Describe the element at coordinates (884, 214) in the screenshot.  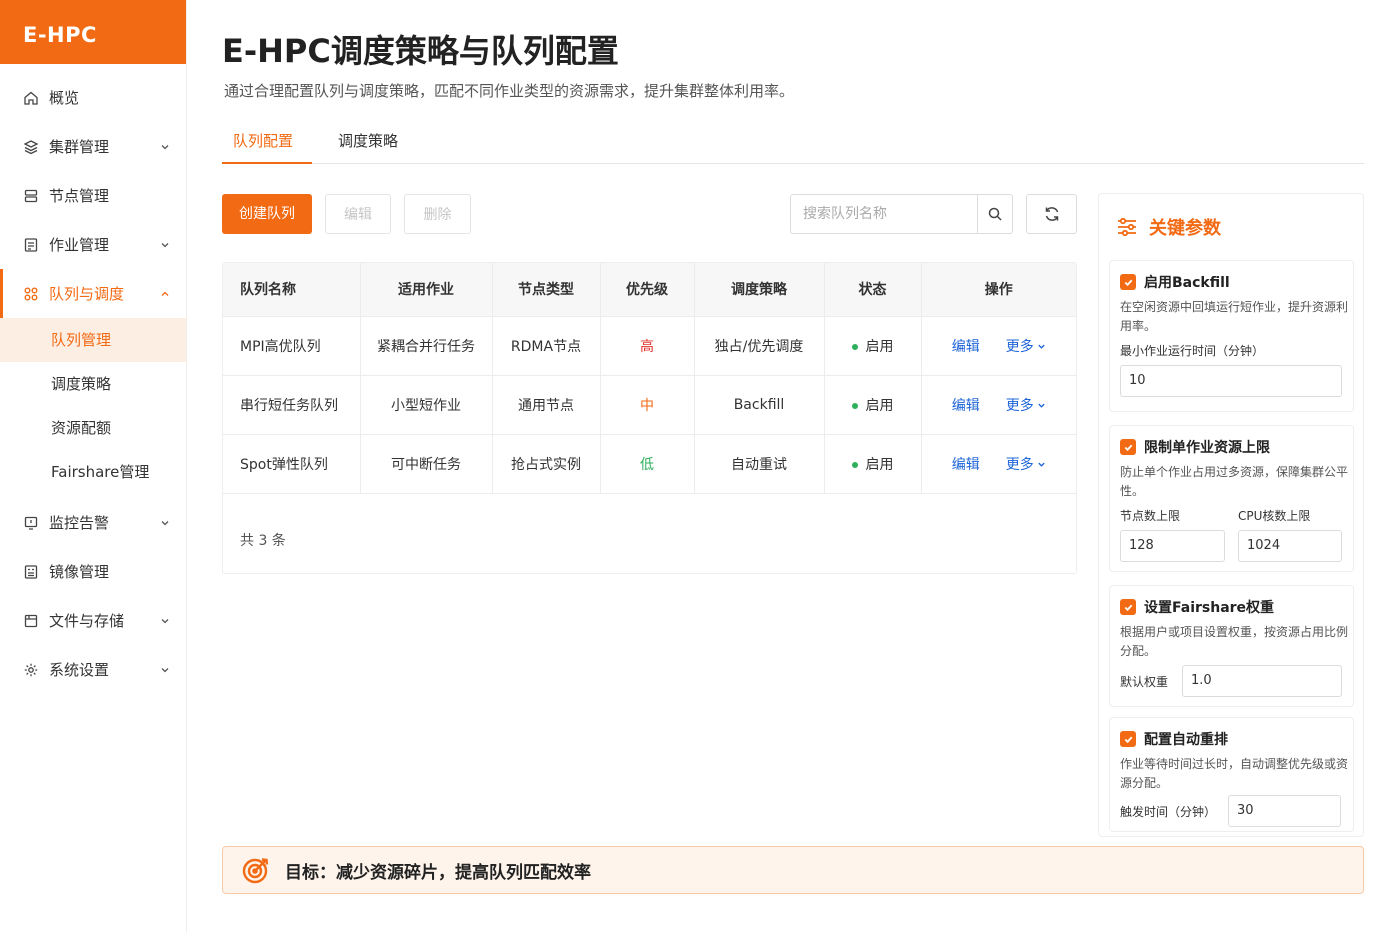
I see `search-input` at that location.